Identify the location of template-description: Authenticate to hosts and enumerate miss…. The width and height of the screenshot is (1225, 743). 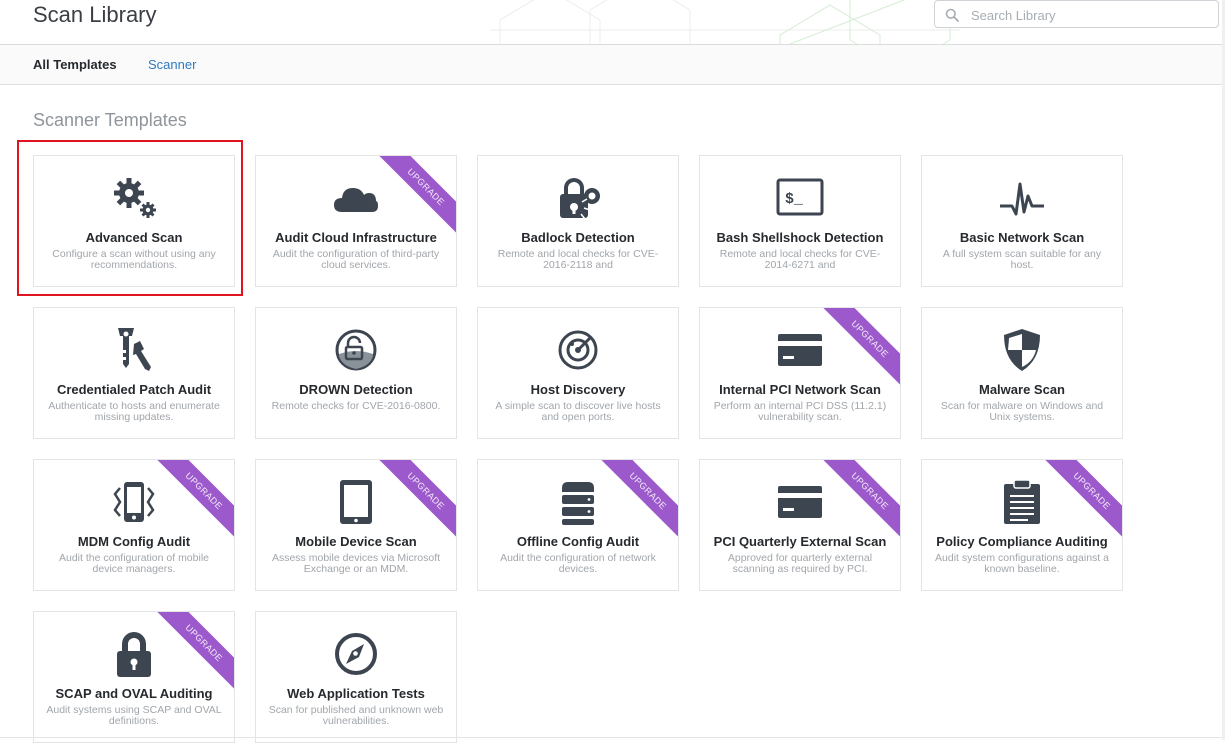
(134, 411).